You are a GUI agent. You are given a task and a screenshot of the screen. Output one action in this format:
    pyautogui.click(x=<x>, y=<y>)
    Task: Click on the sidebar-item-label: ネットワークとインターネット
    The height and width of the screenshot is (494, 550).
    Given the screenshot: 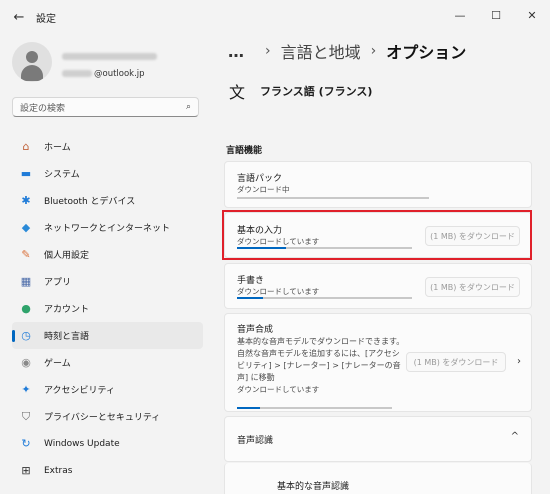 What is the action you would take?
    pyautogui.click(x=107, y=229)
    